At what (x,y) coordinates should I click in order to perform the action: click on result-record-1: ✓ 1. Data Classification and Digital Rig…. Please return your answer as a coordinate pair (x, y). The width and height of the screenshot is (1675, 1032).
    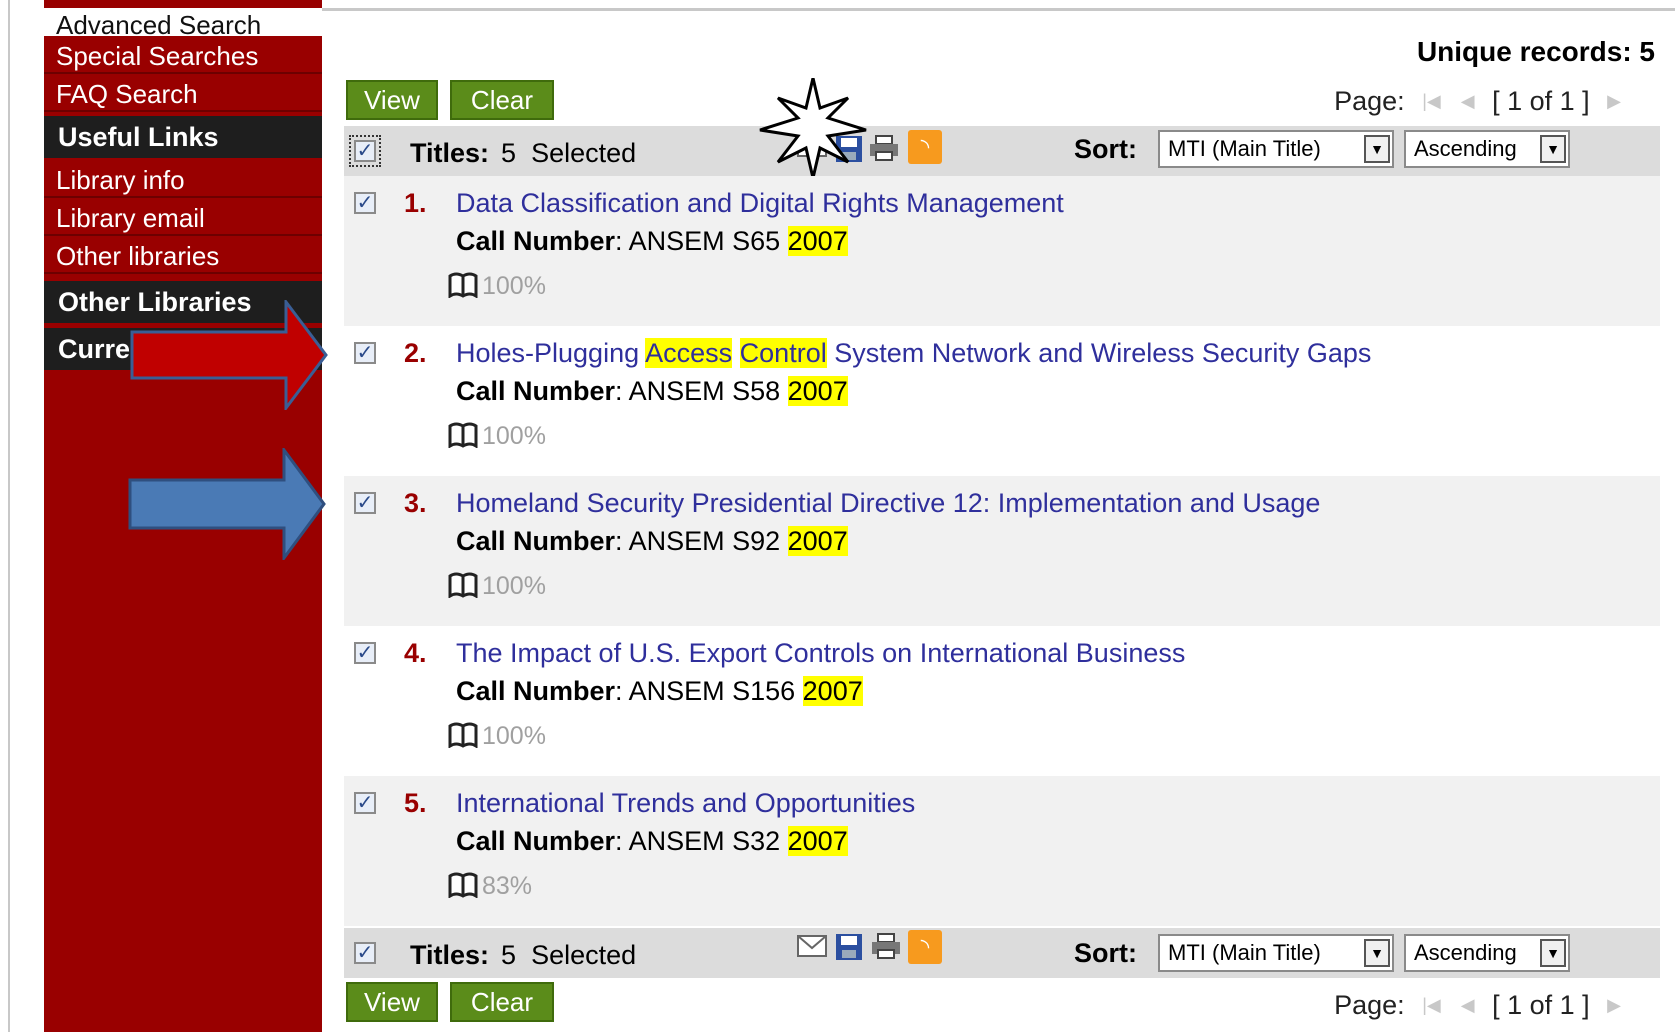
    Looking at the image, I should click on (1002, 251).